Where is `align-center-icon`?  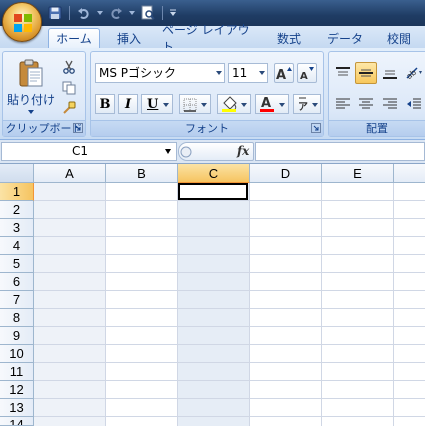
align-center-icon is located at coordinates (366, 103).